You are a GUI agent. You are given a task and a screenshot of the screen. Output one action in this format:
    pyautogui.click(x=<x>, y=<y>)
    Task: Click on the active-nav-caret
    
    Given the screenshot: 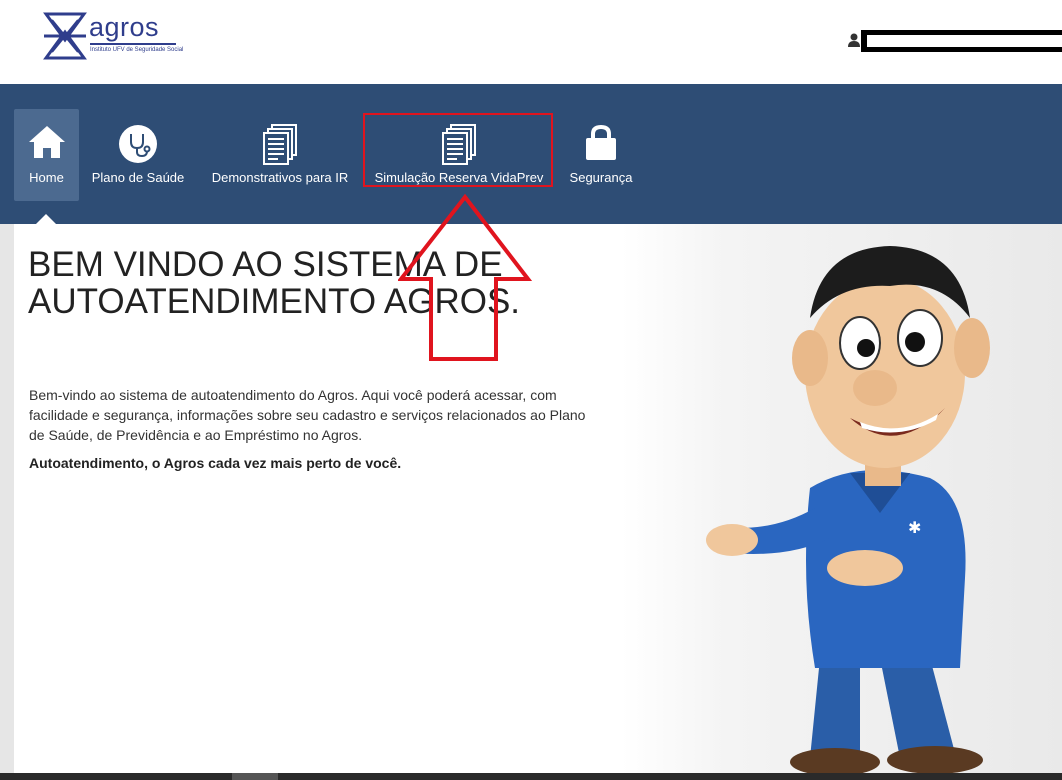 What is the action you would take?
    pyautogui.click(x=46, y=219)
    